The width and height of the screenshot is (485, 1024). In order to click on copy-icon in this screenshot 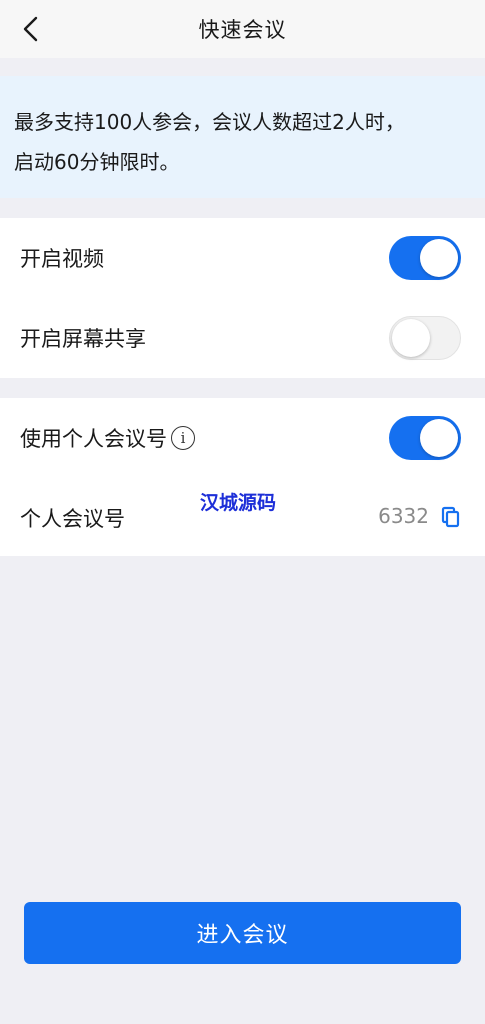, I will do `click(450, 517)`.